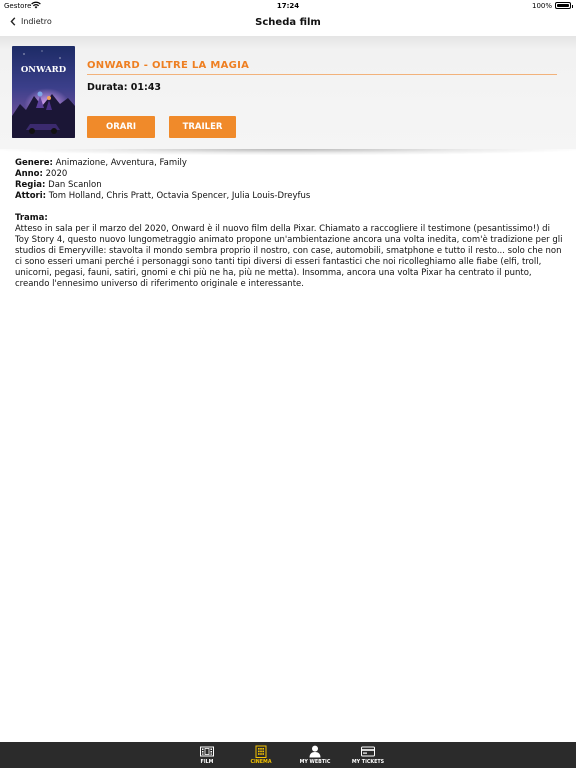 The height and width of the screenshot is (768, 576). What do you see at coordinates (56, 174) in the screenshot?
I see `year-value: 2020` at bounding box center [56, 174].